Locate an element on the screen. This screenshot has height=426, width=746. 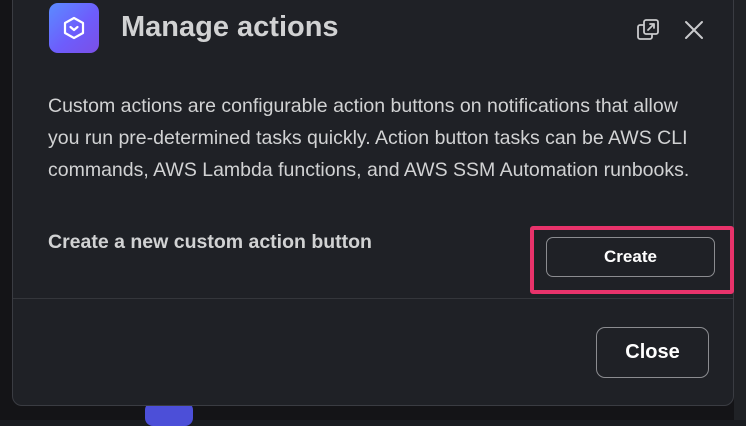
popout-icon is located at coordinates (648, 30).